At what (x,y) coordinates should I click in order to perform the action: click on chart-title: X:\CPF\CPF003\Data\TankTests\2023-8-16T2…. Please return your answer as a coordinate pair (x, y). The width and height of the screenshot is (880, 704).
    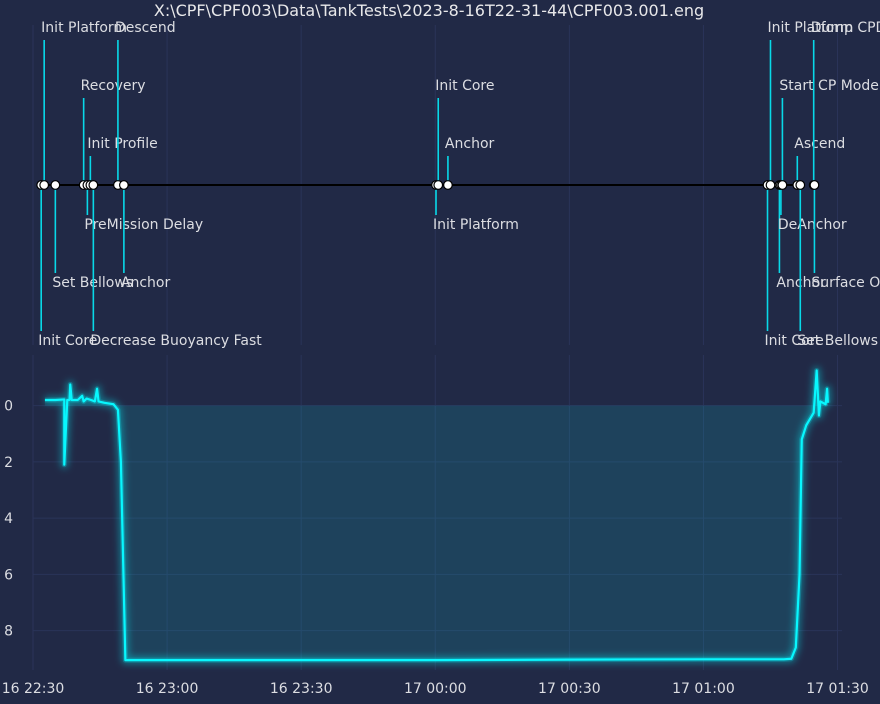
    Looking at the image, I should click on (429, 10).